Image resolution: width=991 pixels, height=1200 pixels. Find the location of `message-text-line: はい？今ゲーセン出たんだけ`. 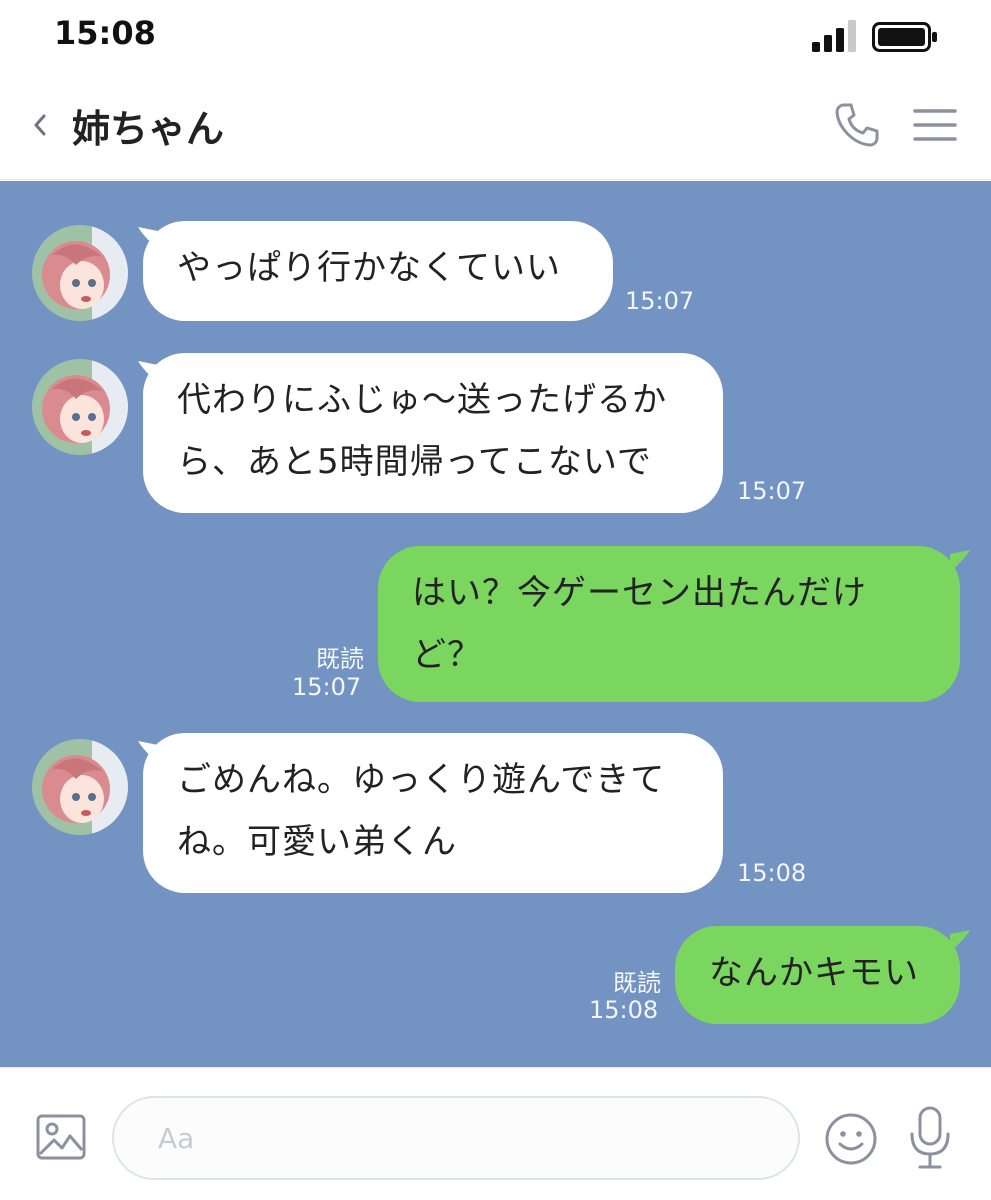

message-text-line: はい？今ゲーセン出たんだけ is located at coordinates (639, 593).